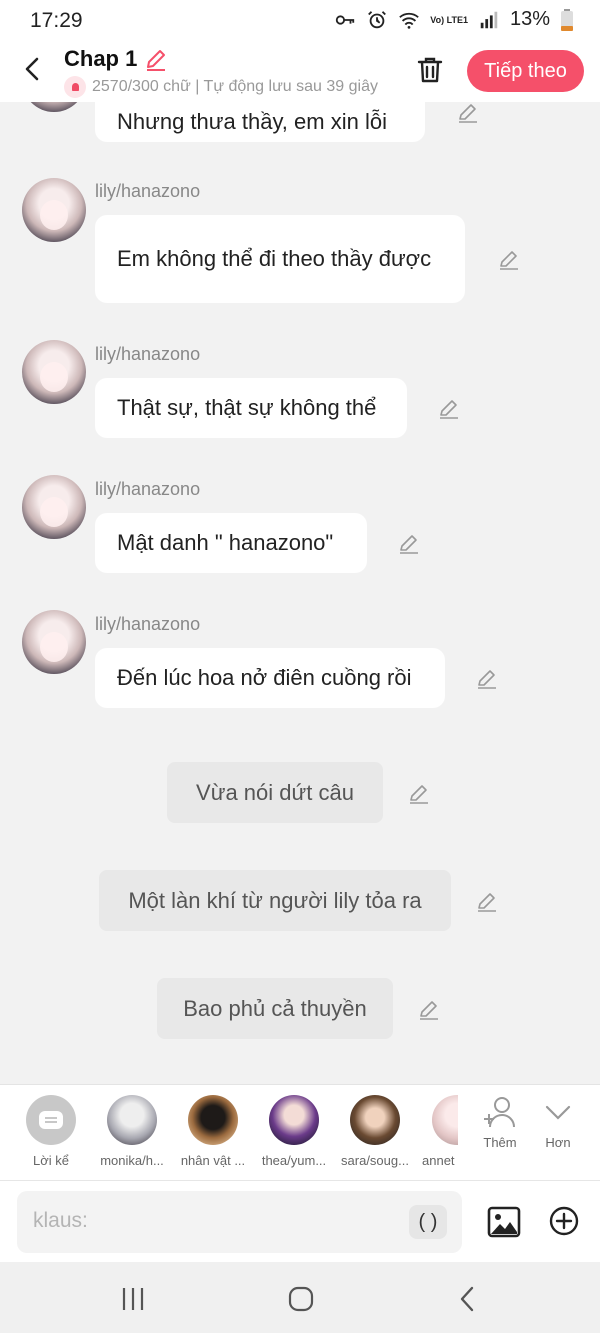 This screenshot has height=1333, width=600. I want to click on battery-percent: 13%, so click(529, 19).